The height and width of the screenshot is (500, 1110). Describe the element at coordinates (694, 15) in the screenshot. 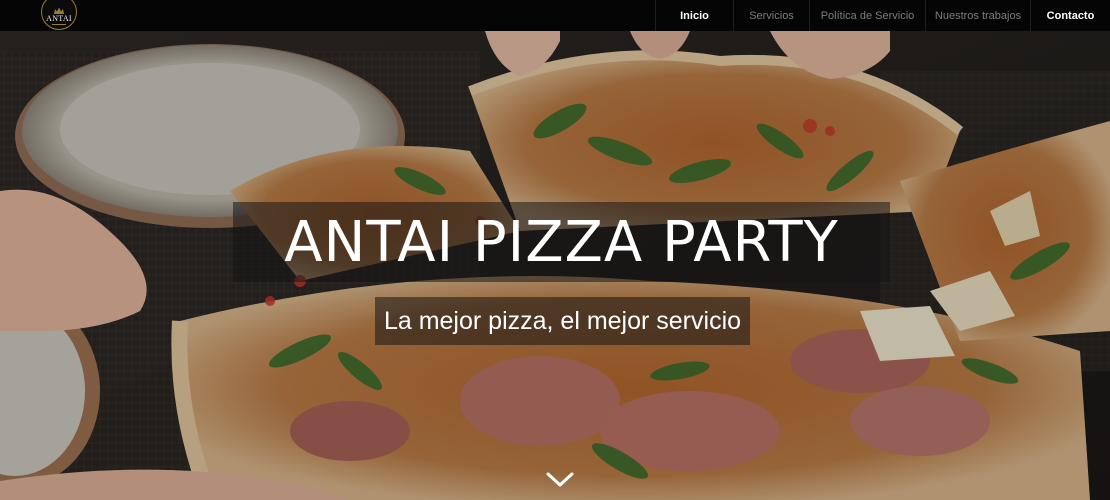

I see `nav-item-inicio: Inicio` at that location.